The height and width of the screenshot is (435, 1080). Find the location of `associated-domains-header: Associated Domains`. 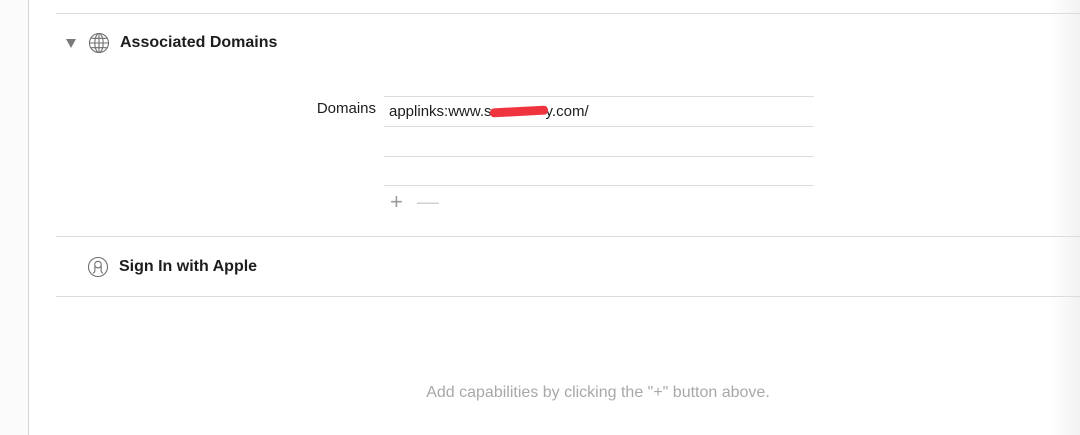

associated-domains-header: Associated Domains is located at coordinates (171, 43).